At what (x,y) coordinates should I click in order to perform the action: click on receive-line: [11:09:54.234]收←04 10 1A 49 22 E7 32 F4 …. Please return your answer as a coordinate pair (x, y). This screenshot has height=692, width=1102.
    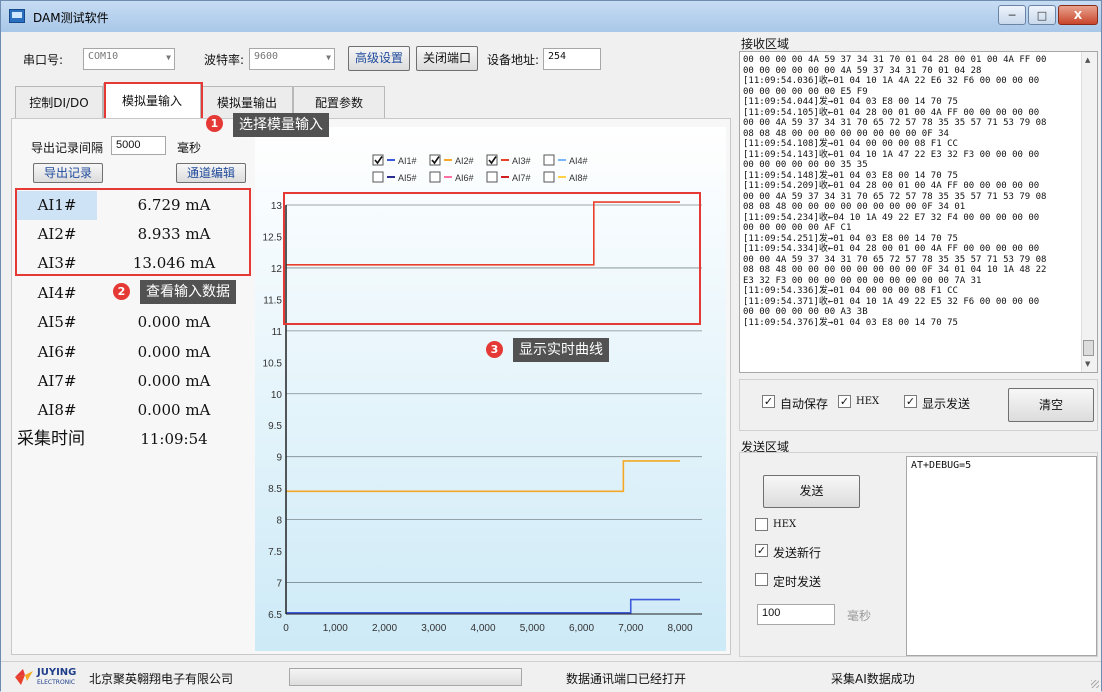
    Looking at the image, I should click on (891, 217).